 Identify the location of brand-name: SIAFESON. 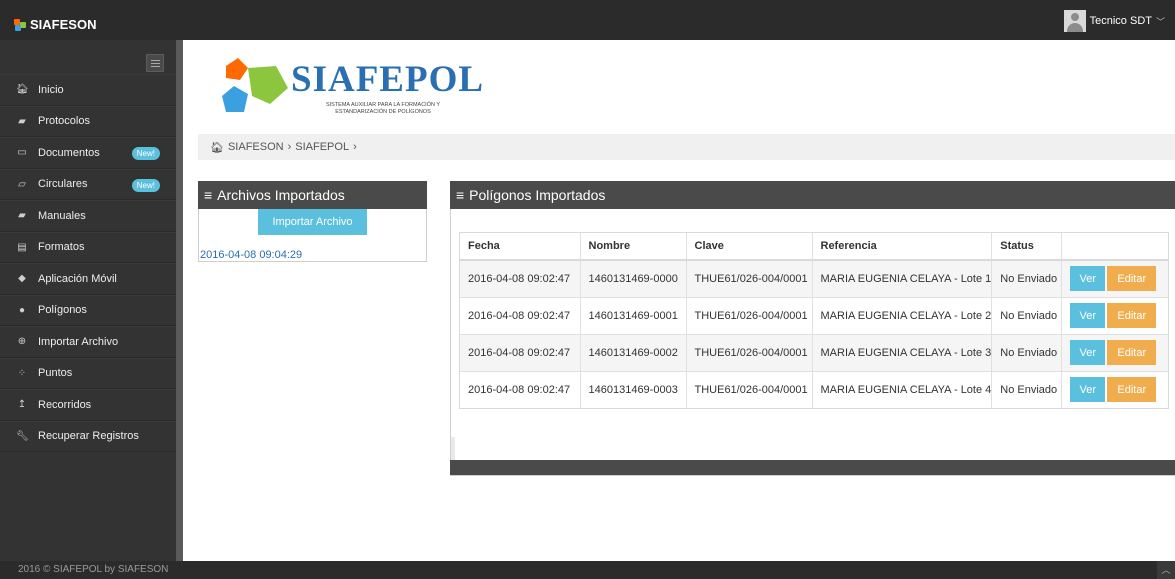
(63, 24).